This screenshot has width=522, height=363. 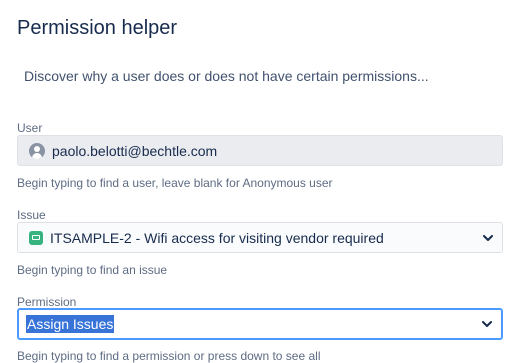 What do you see at coordinates (47, 302) in the screenshot?
I see `permission-label: Permission` at bounding box center [47, 302].